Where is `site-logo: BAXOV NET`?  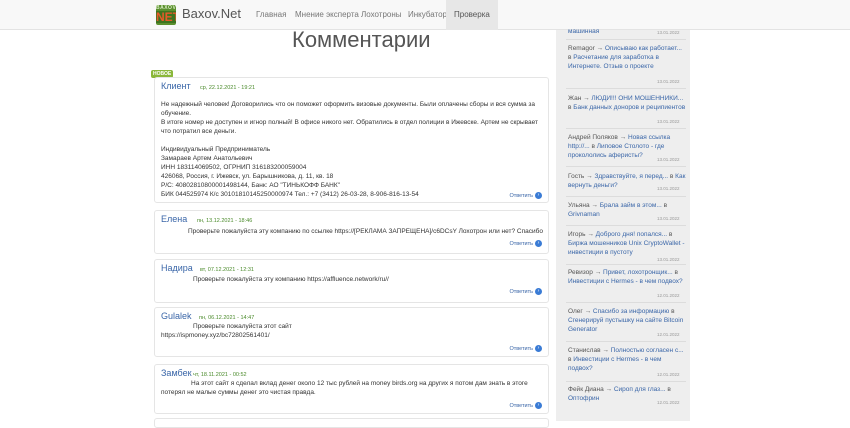 site-logo: BAXOV NET is located at coordinates (166, 15).